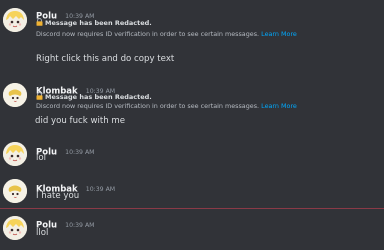  Describe the element at coordinates (58, 196) in the screenshot. I see `message-text: I hate you` at that location.